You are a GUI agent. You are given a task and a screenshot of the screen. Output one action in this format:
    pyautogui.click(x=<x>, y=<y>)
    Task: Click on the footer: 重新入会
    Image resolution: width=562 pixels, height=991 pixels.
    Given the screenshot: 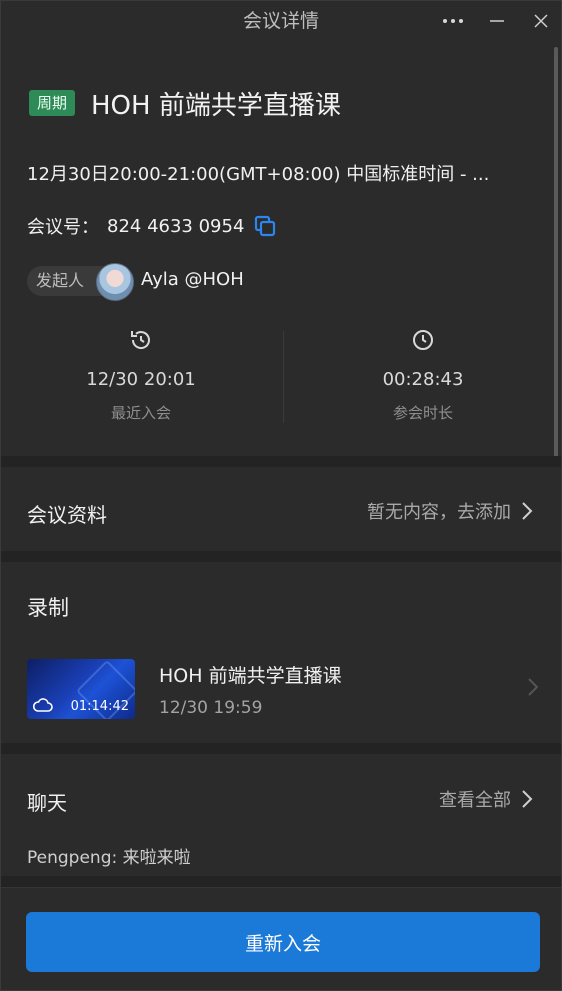 What is the action you would take?
    pyautogui.click(x=281, y=938)
    